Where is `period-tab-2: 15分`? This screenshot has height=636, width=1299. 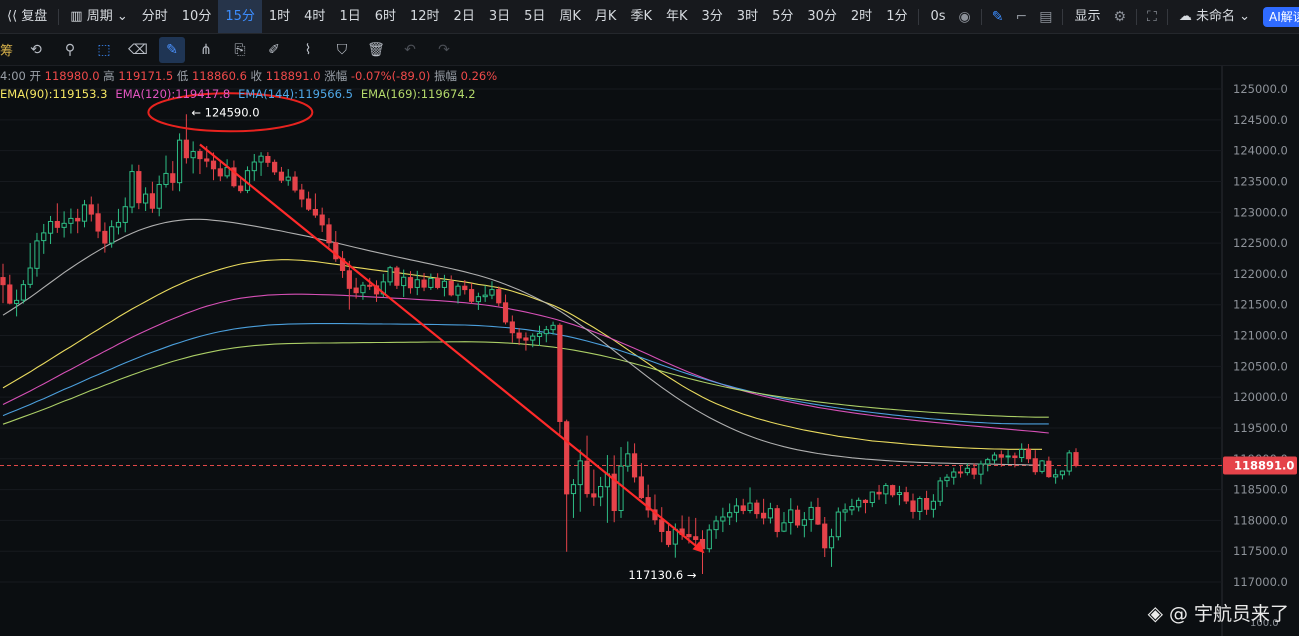
period-tab-2: 15分 is located at coordinates (240, 16).